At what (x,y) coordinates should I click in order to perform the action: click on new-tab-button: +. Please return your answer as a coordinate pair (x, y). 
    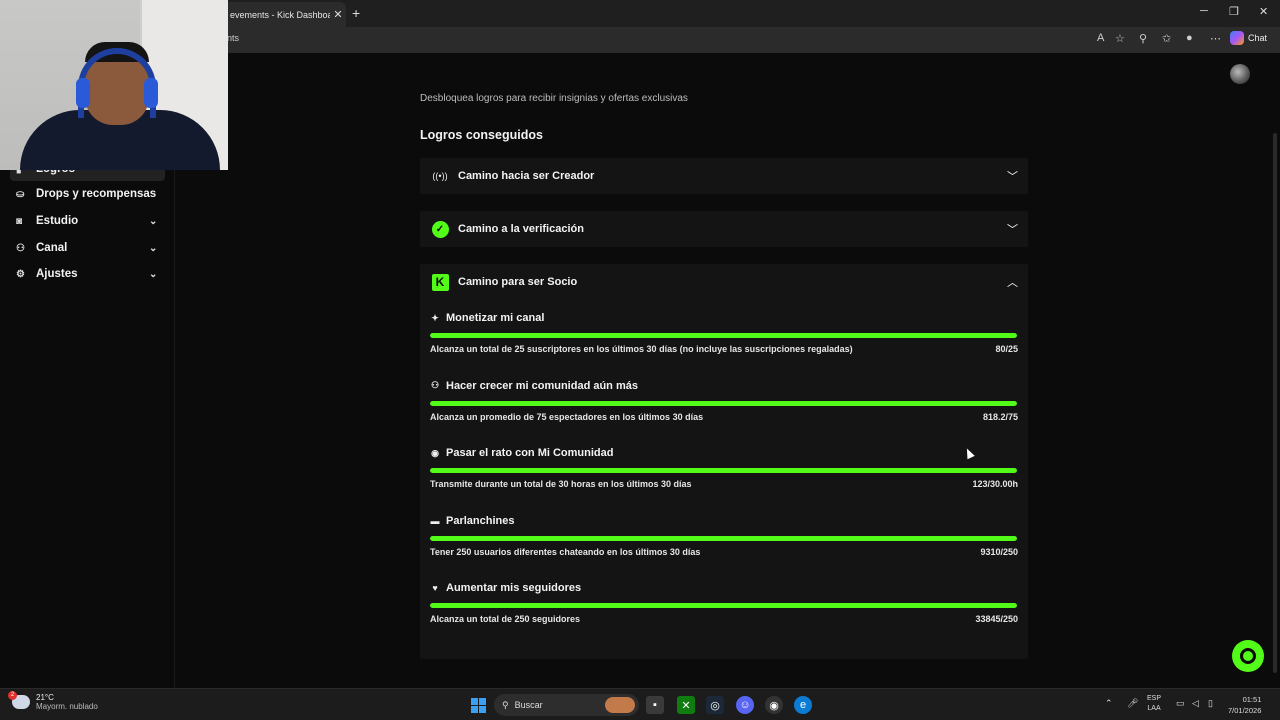
    Looking at the image, I should click on (356, 13).